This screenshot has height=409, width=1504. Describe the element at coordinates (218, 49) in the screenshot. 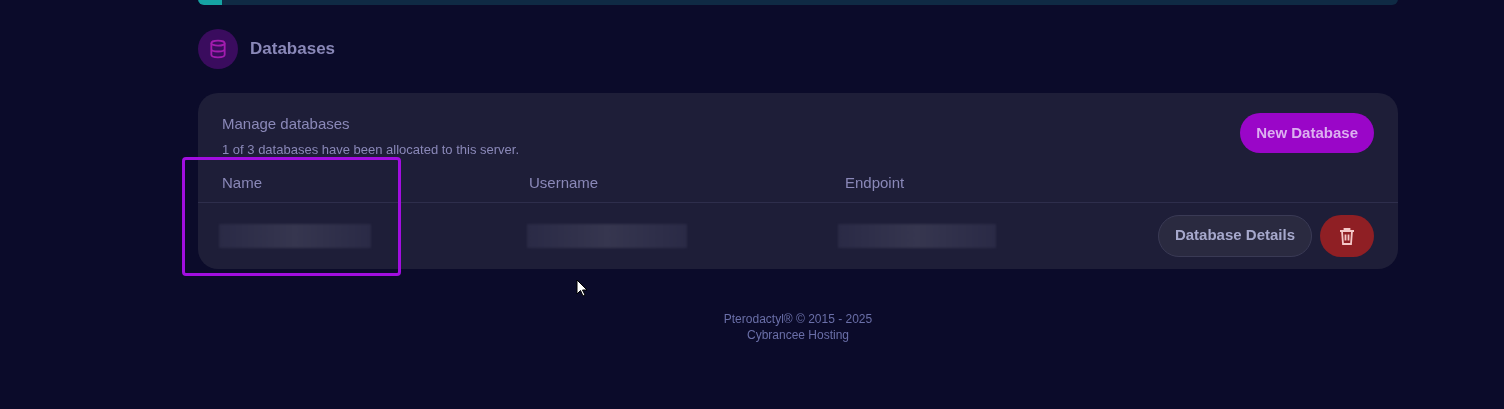

I see `database-icon` at that location.